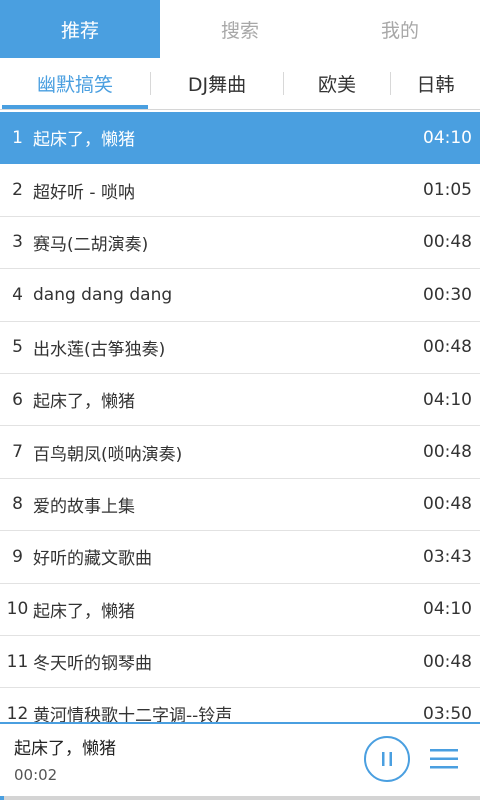 The height and width of the screenshot is (800, 480). Describe the element at coordinates (17, 399) in the screenshot. I see `song-number: 6` at that location.